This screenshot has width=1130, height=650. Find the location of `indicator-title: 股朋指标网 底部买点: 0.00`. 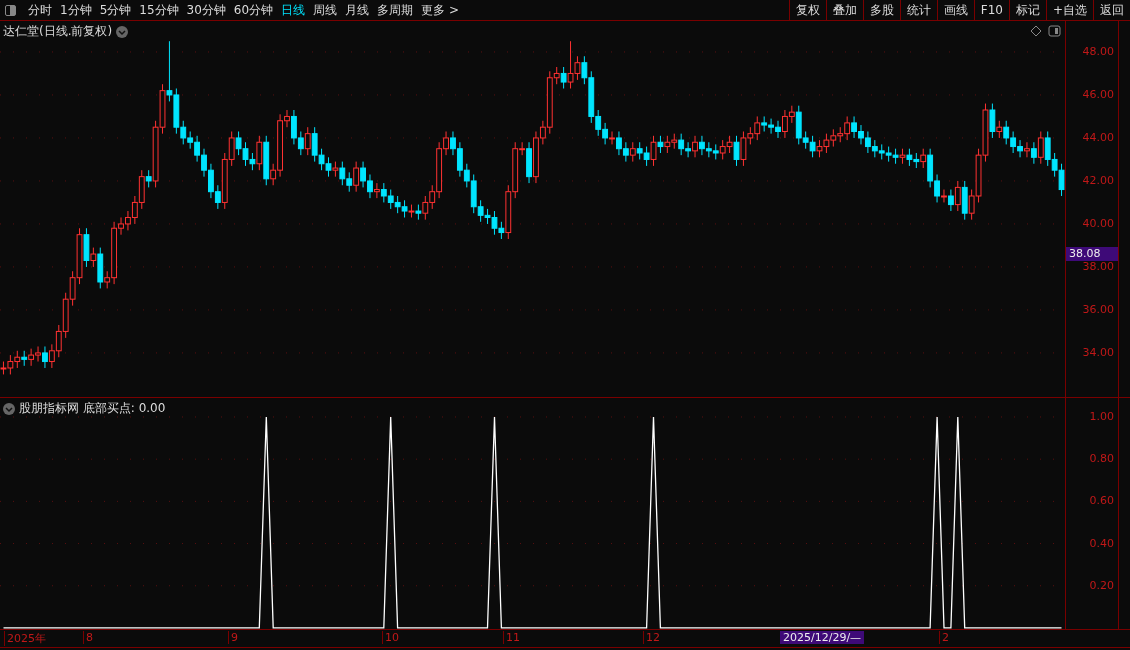

indicator-title: 股朋指标网 底部买点: 0.00 is located at coordinates (92, 408).